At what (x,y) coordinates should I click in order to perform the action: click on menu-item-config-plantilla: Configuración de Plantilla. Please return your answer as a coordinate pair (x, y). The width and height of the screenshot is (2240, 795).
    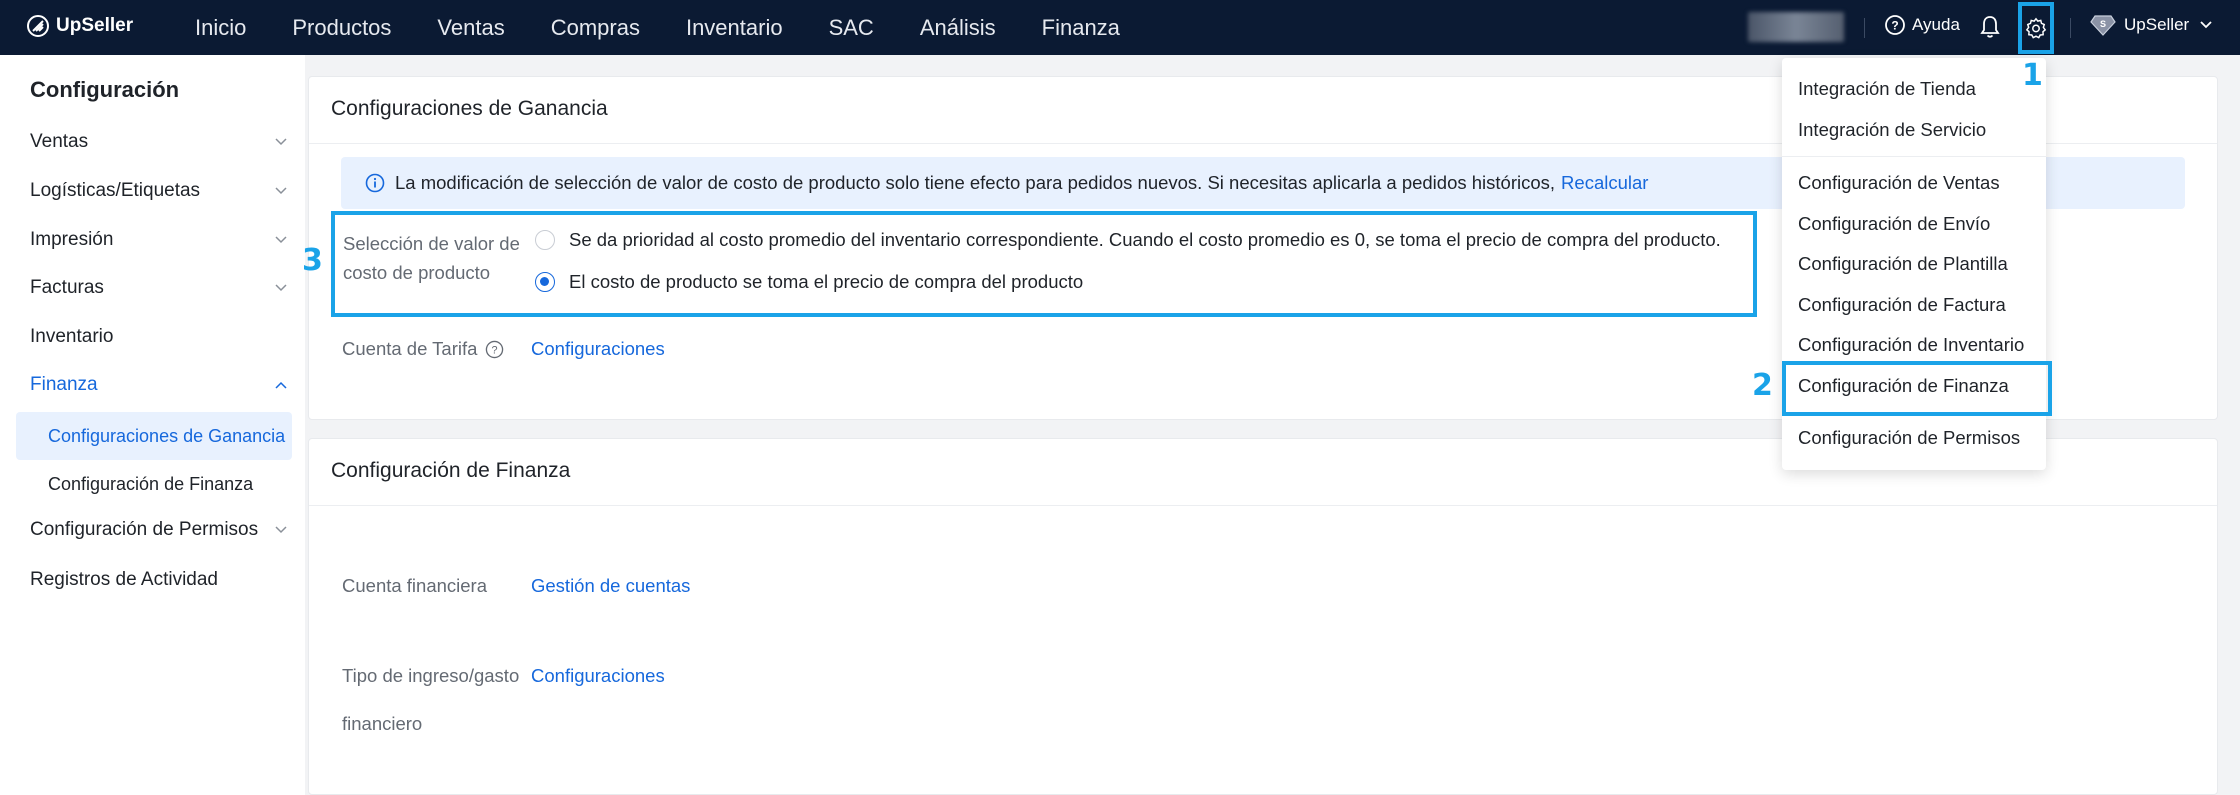
    Looking at the image, I should click on (1903, 264).